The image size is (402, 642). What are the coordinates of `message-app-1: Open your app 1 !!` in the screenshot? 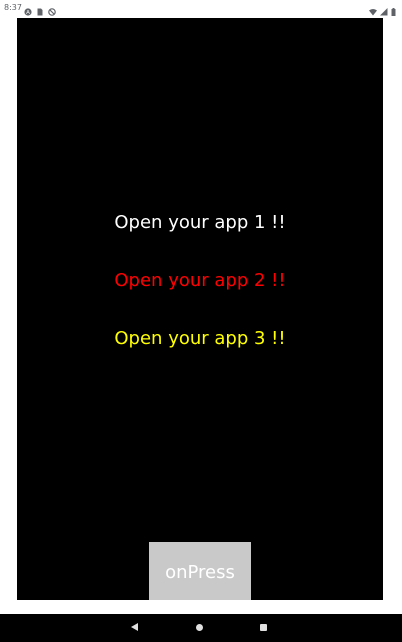 It's located at (200, 222).